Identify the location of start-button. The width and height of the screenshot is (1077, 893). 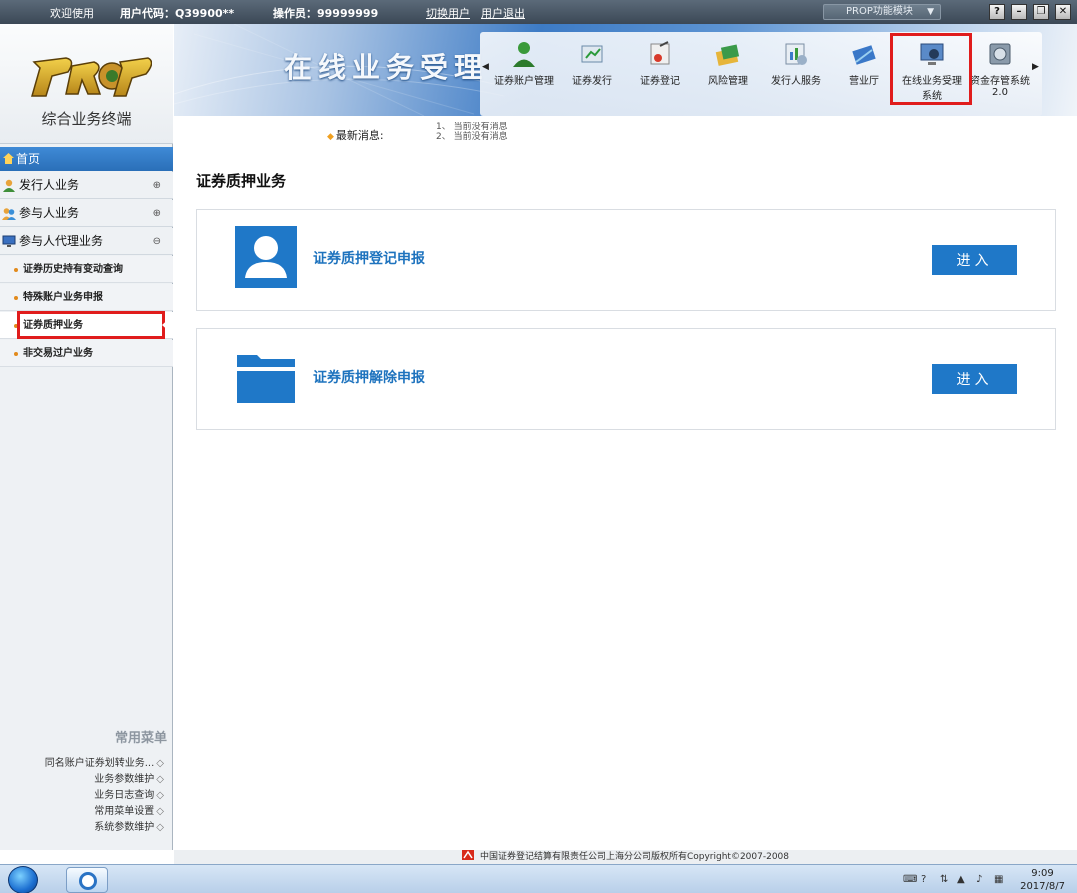
(23, 879).